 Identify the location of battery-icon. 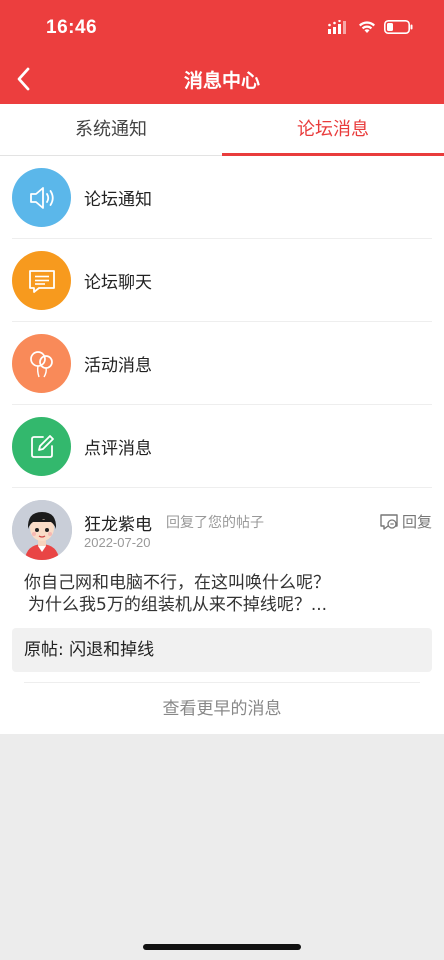
(398, 27).